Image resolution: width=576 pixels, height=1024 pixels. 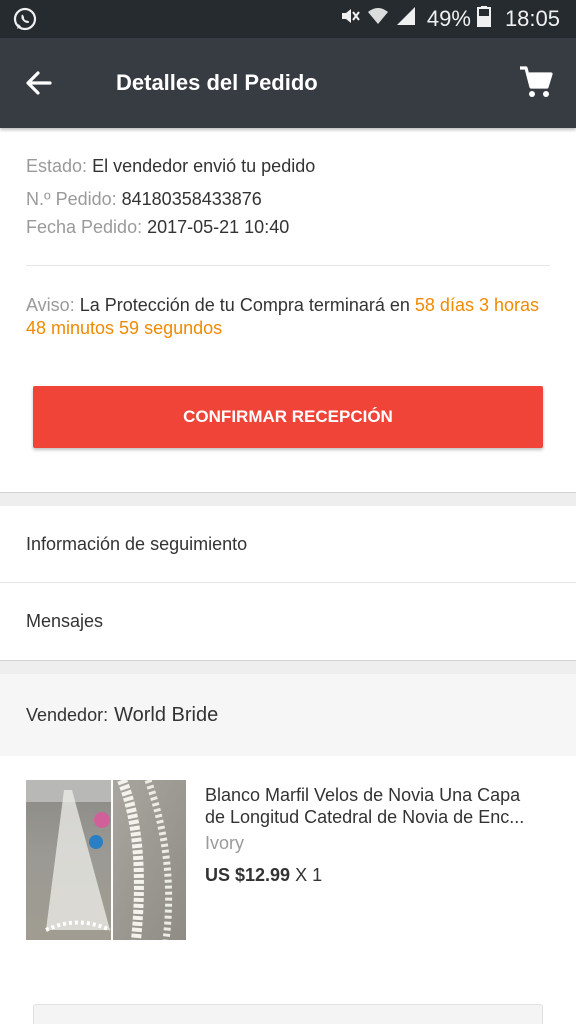 What do you see at coordinates (39, 83) in the screenshot?
I see `back-arrow-icon` at bounding box center [39, 83].